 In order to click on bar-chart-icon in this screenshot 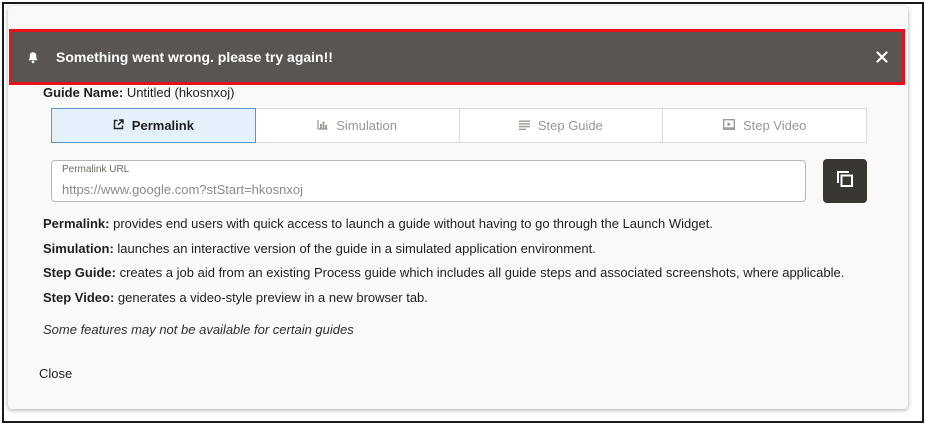, I will do `click(322, 125)`.